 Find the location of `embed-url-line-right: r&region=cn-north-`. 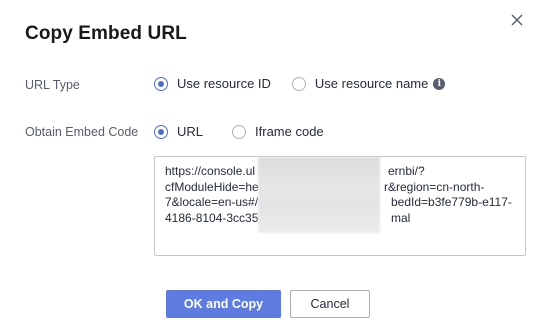

embed-url-line-right: r&region=cn-north- is located at coordinates (434, 186).